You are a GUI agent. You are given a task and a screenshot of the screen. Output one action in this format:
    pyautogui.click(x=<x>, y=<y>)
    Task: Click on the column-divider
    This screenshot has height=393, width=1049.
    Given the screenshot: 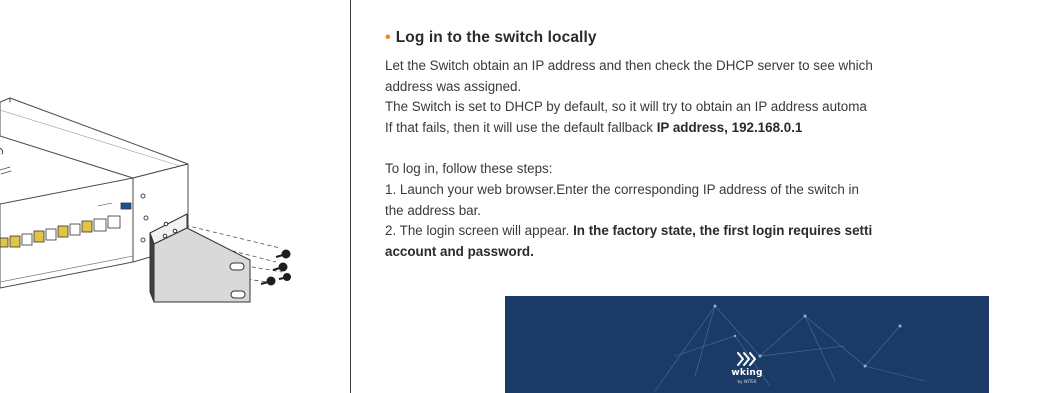 What is the action you would take?
    pyautogui.click(x=350, y=196)
    